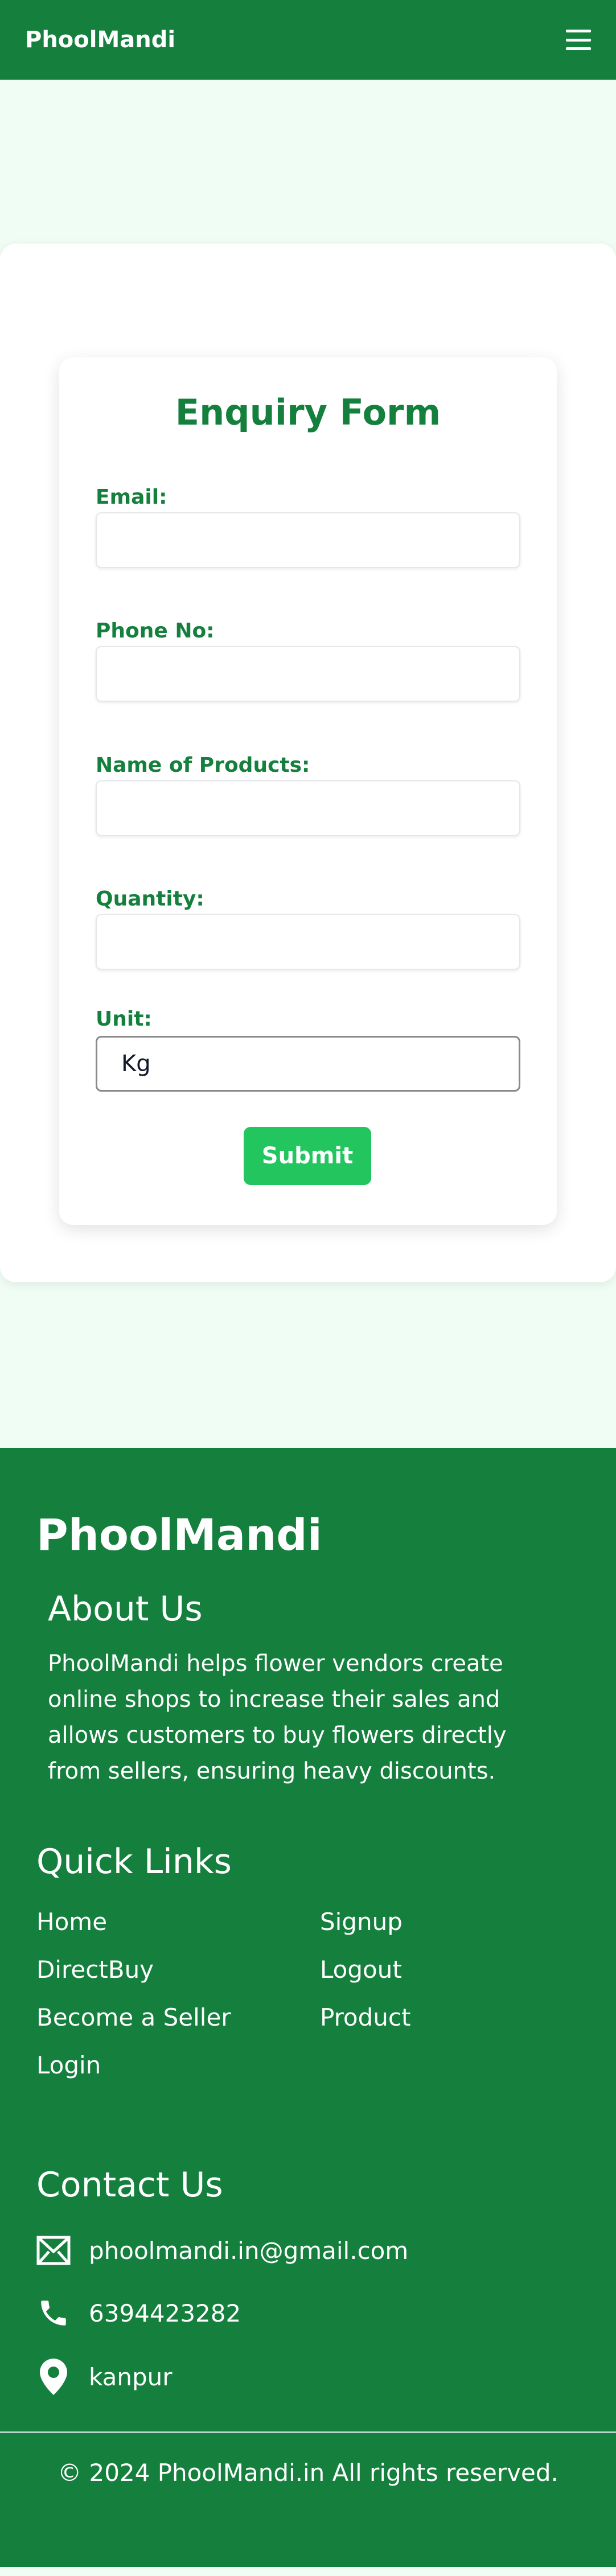 The height and width of the screenshot is (2576, 616). Describe the element at coordinates (129, 2185) in the screenshot. I see `contact-title: Contact Us` at that location.